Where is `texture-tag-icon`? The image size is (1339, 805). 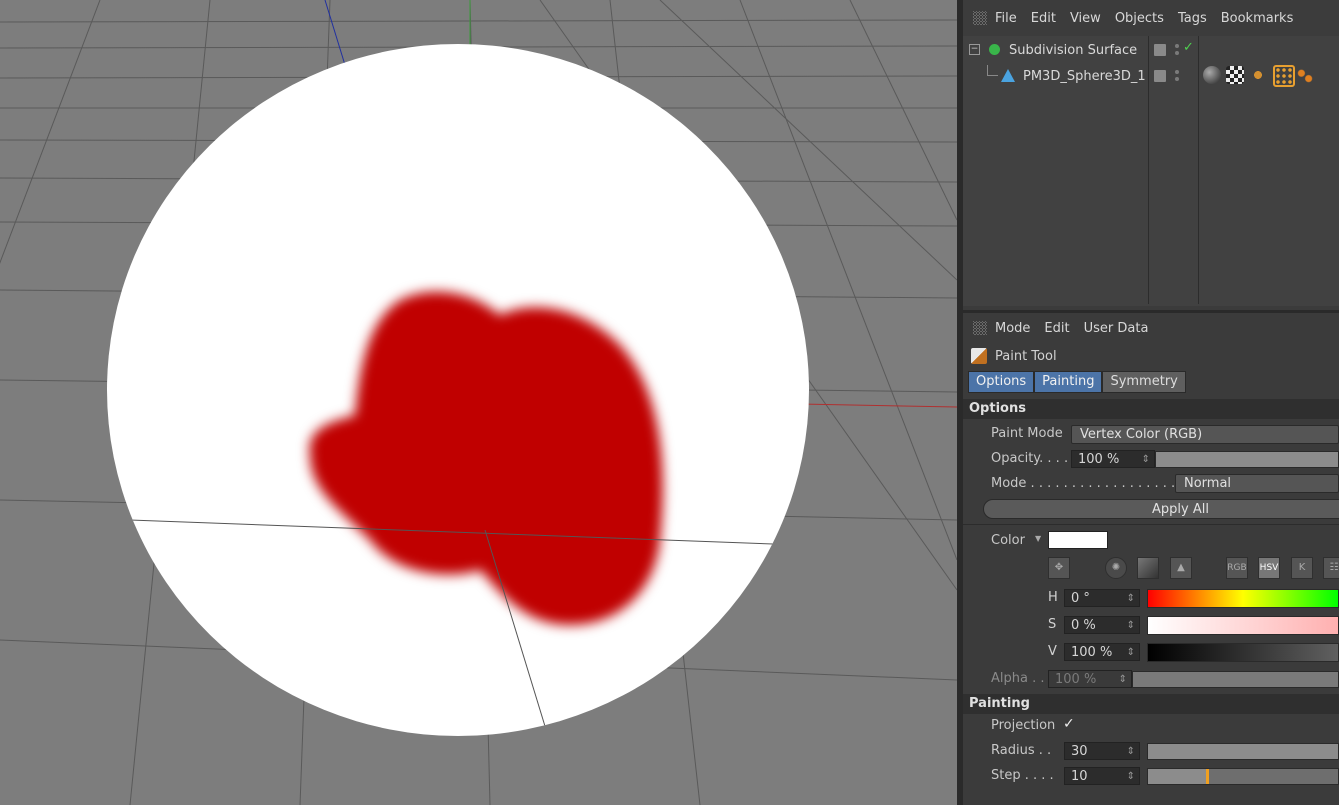 texture-tag-icon is located at coordinates (1235, 75).